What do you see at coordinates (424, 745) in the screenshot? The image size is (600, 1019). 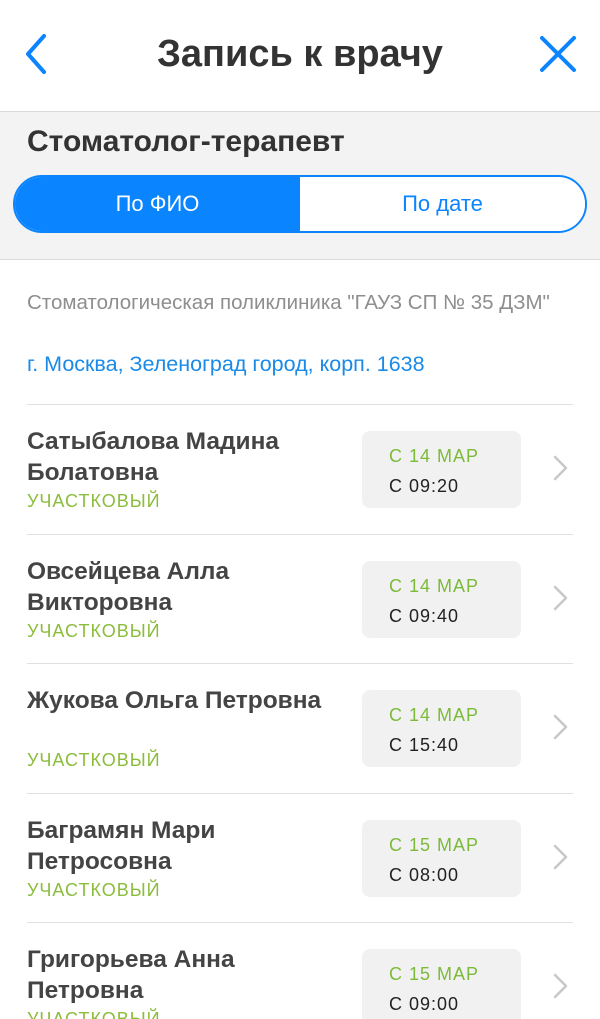 I see `slot-time: С 15:40` at bounding box center [424, 745].